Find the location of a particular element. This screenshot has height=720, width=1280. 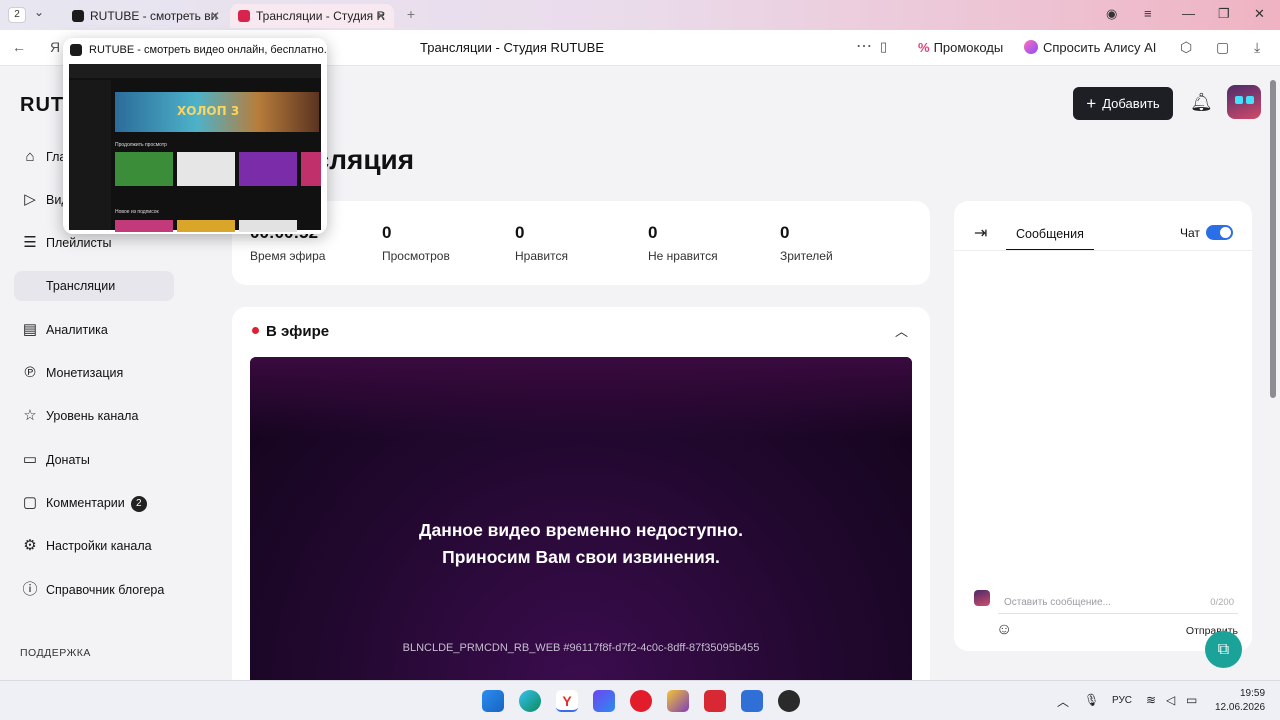

collections-icon: ▢ is located at coordinates (1222, 47).